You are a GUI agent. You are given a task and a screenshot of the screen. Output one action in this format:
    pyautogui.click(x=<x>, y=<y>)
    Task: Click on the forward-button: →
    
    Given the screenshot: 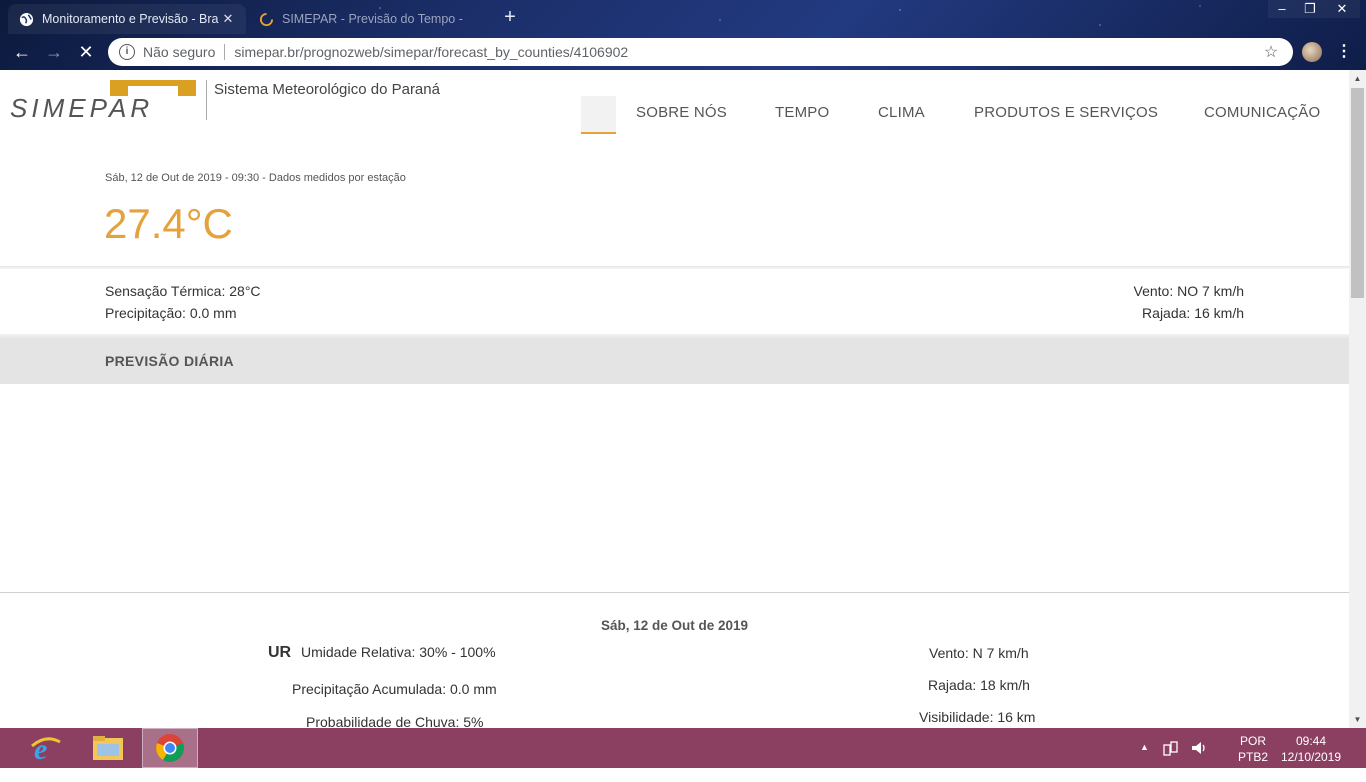 What is the action you would take?
    pyautogui.click(x=54, y=52)
    